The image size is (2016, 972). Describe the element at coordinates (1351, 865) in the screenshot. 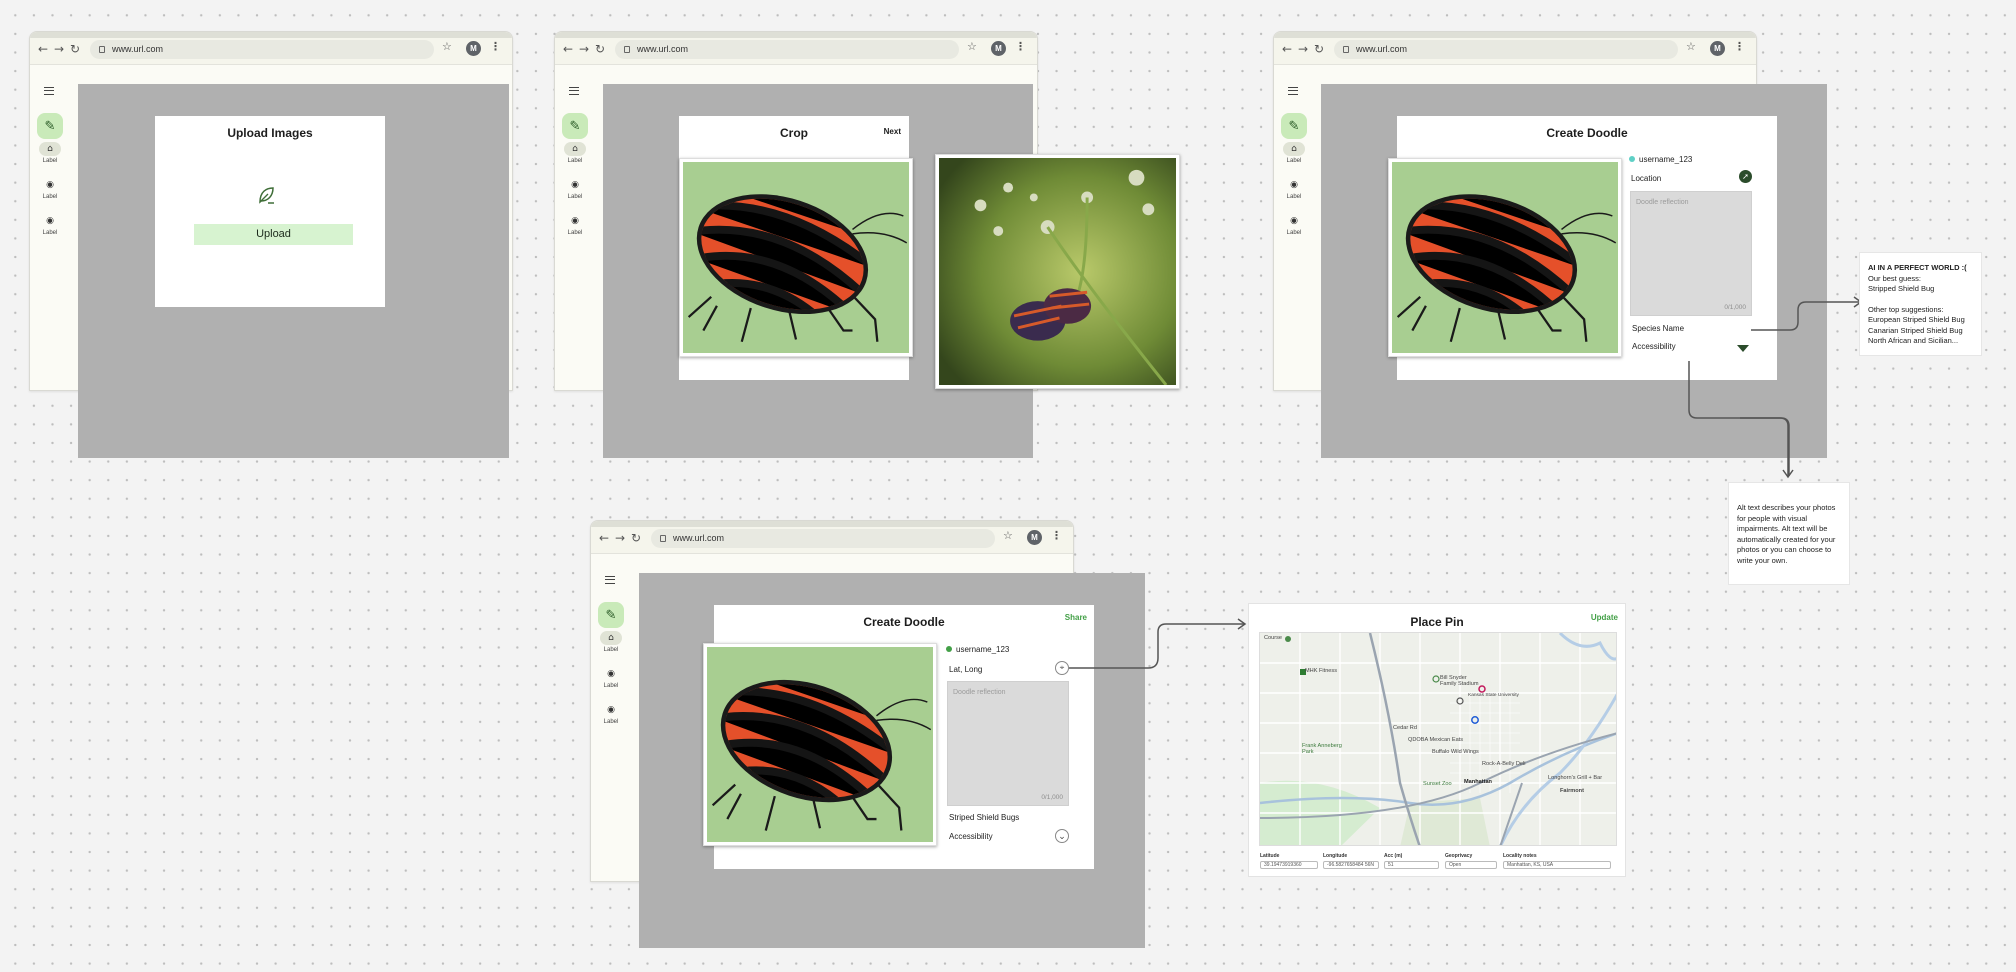

I see `longitude-input: -96.5827658484 56N` at that location.